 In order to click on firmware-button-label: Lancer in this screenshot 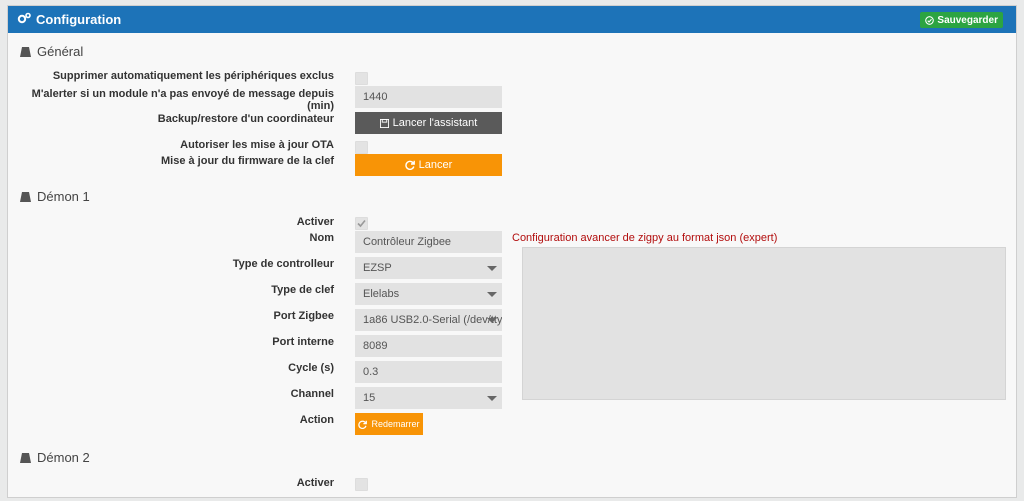, I will do `click(435, 165)`.